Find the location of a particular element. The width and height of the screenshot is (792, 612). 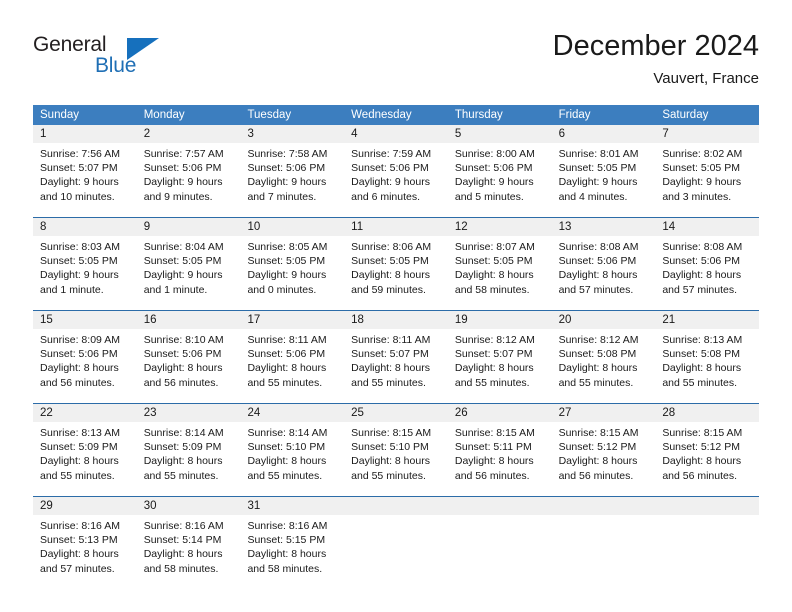

day-number: 31 is located at coordinates (292, 506).